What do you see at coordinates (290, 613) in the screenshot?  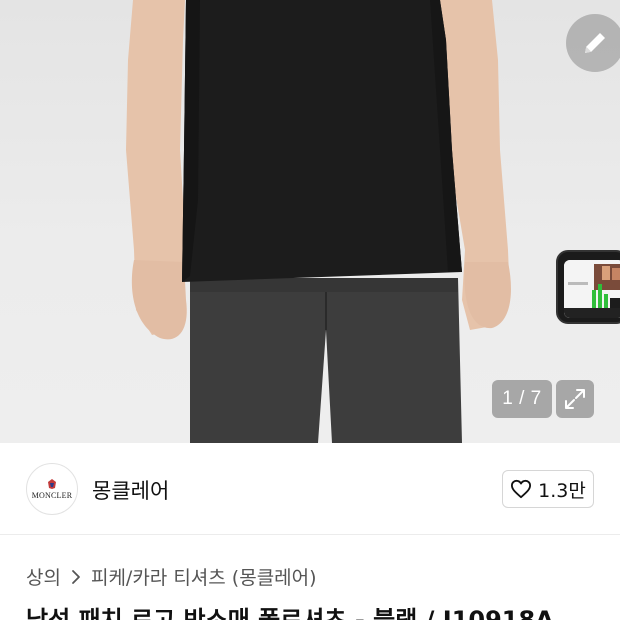 I see `product-title: 남성 패치 로고 반소매 폴로셔츠 - 블랙 / J10918A` at bounding box center [290, 613].